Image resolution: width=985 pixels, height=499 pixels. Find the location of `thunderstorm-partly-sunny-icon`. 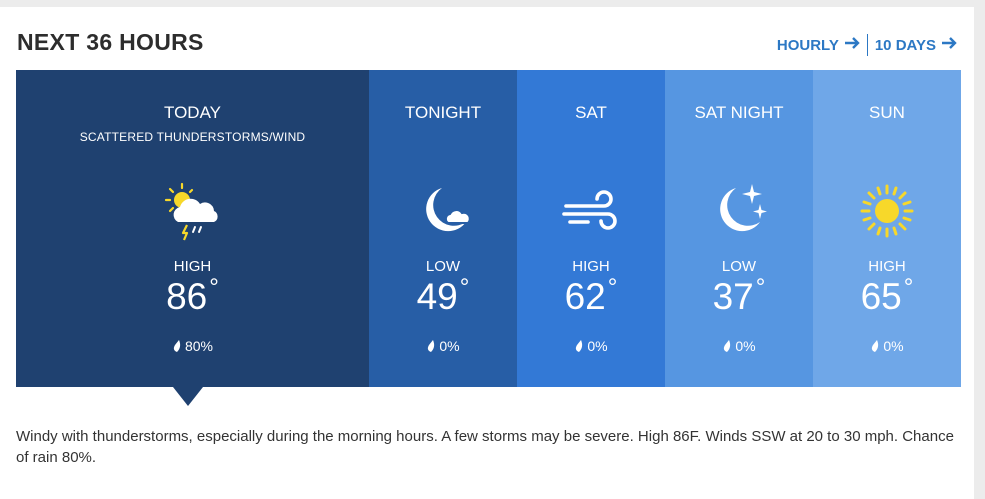

thunderstorm-partly-sunny-icon is located at coordinates (193, 211).